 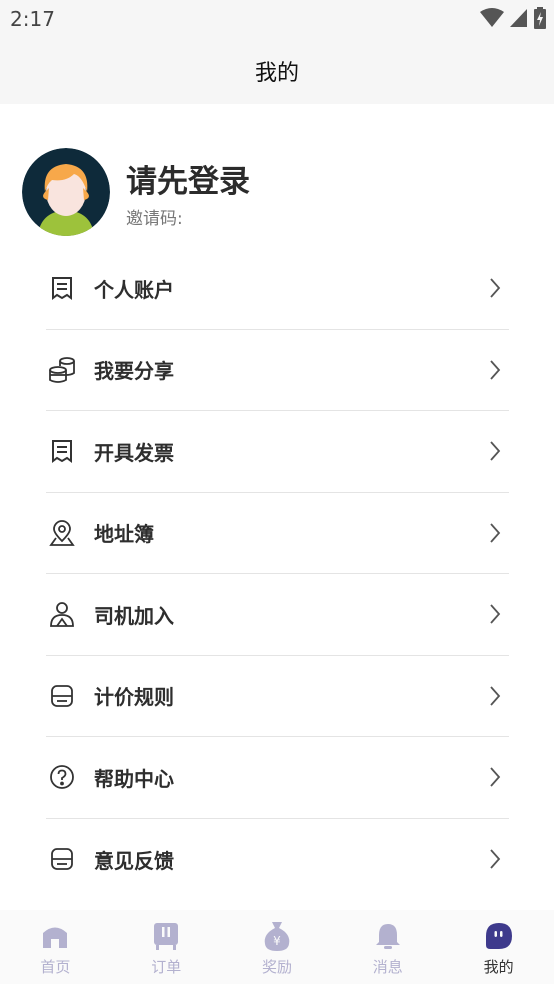 What do you see at coordinates (499, 936) in the screenshot?
I see `profile-icon` at bounding box center [499, 936].